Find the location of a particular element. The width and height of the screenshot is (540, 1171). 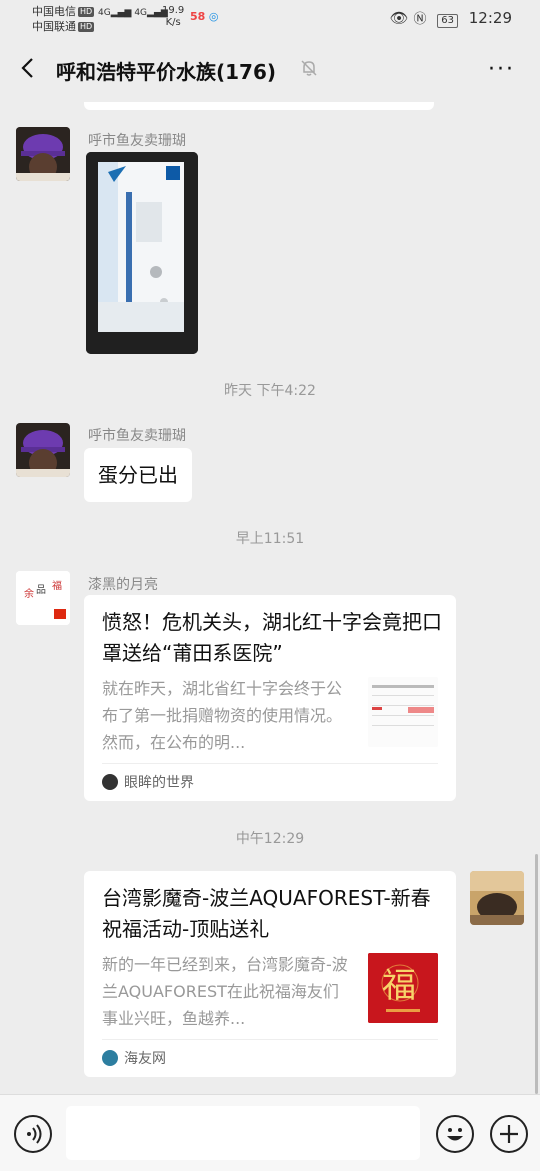

notification-icons: 58 ◎ is located at coordinates (204, 16).